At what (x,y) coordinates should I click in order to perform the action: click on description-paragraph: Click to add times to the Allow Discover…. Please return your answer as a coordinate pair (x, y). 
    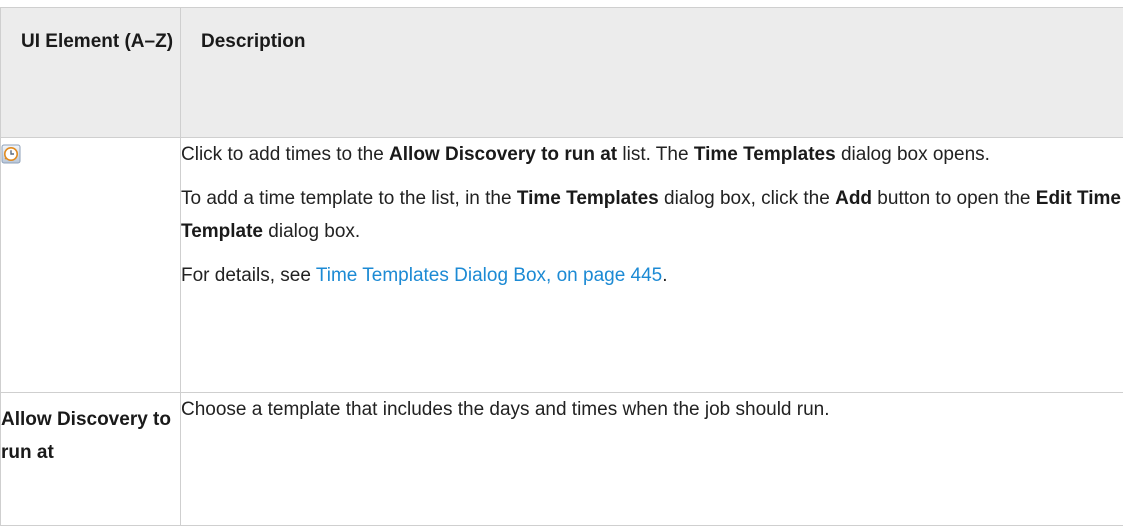
    Looking at the image, I should click on (585, 154).